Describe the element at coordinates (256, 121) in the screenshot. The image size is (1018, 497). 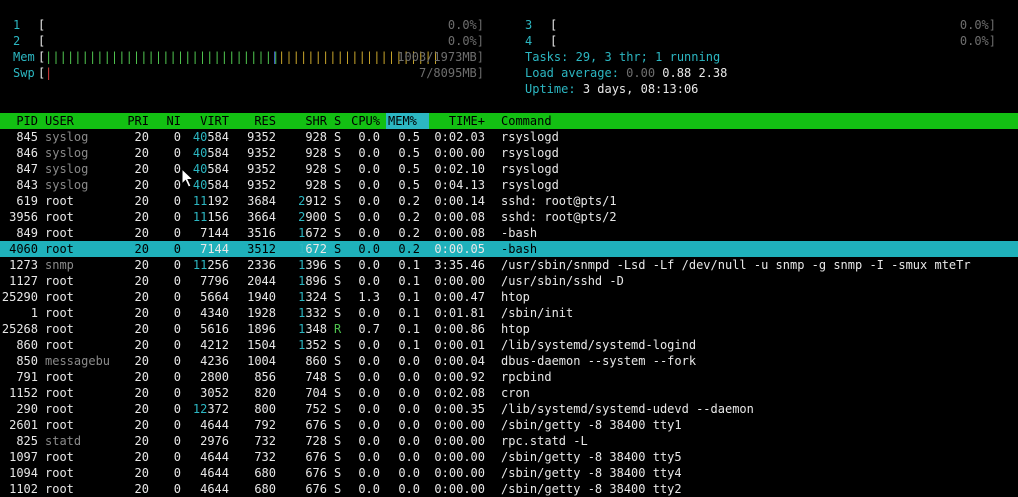
I see `header-res: RES` at that location.